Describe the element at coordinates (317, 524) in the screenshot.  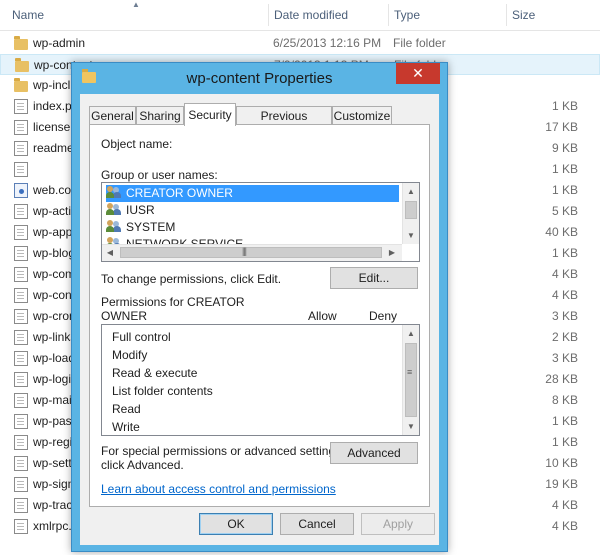
I see `cancel-button: Cancel` at that location.